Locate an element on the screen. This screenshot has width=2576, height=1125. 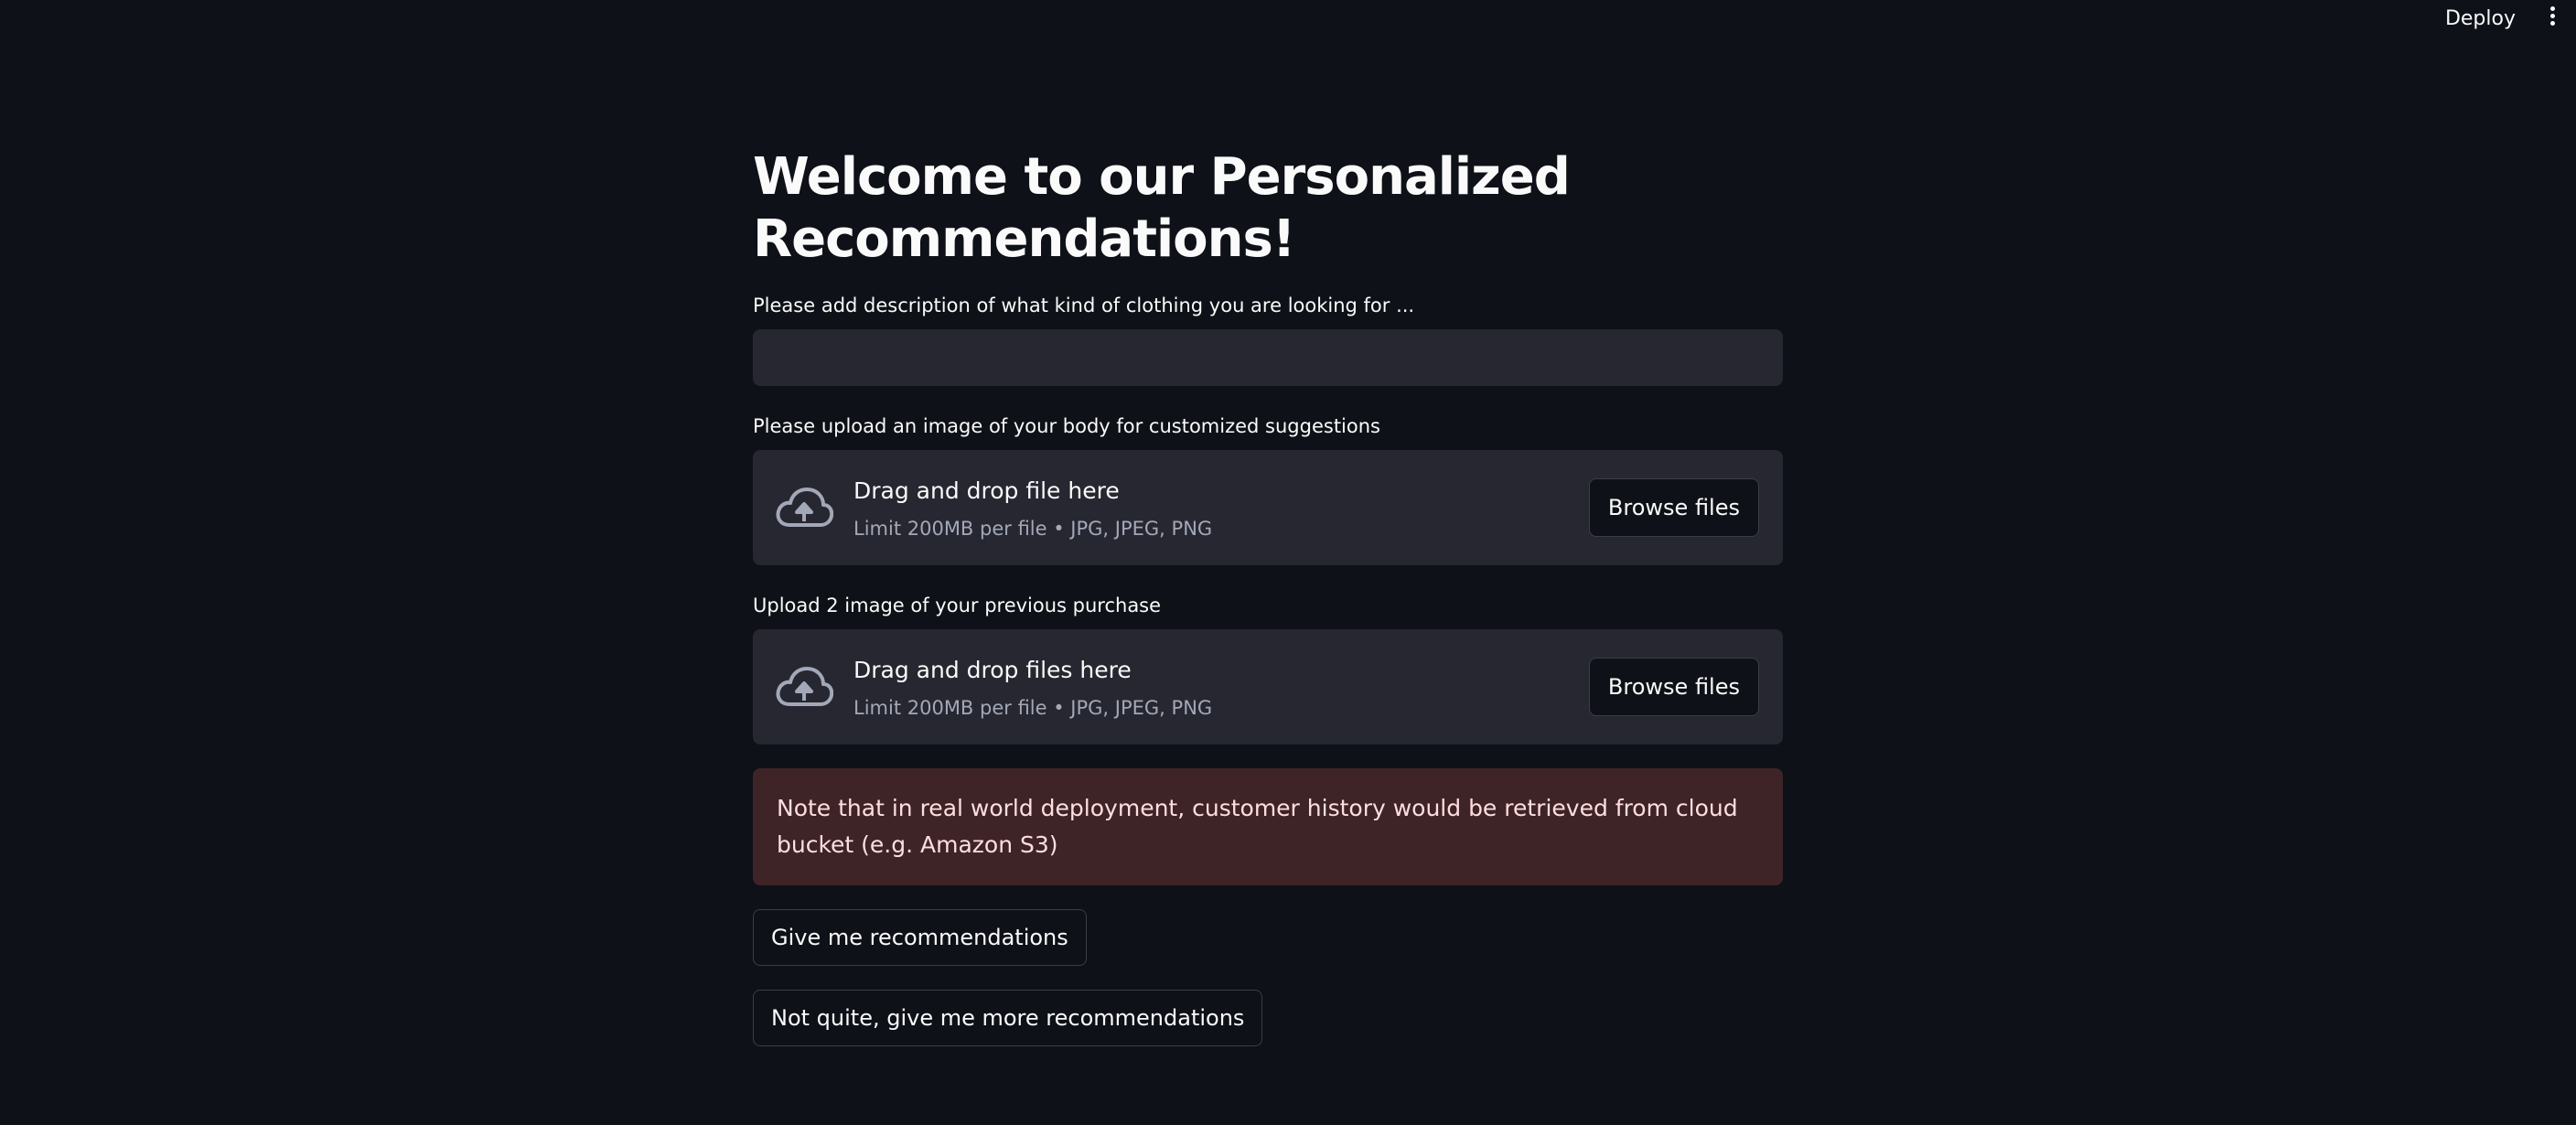
give-recommendations-button: Give me recommendations is located at coordinates (920, 937).